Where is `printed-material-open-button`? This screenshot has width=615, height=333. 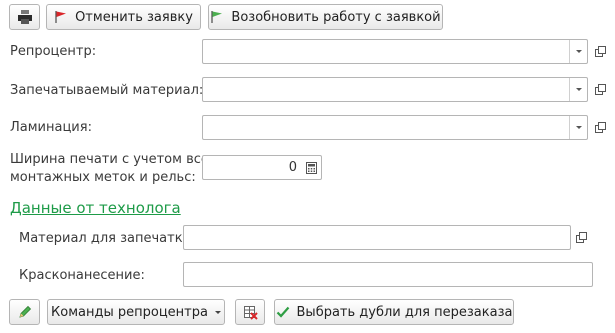
printed-material-open-button is located at coordinates (600, 89).